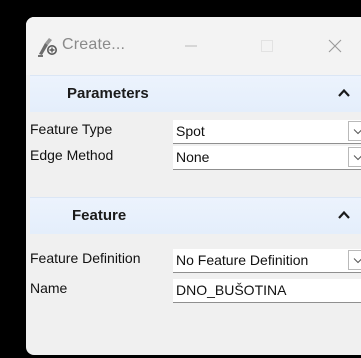  I want to click on name-value: DNO_BUŠOTINA, so click(231, 290).